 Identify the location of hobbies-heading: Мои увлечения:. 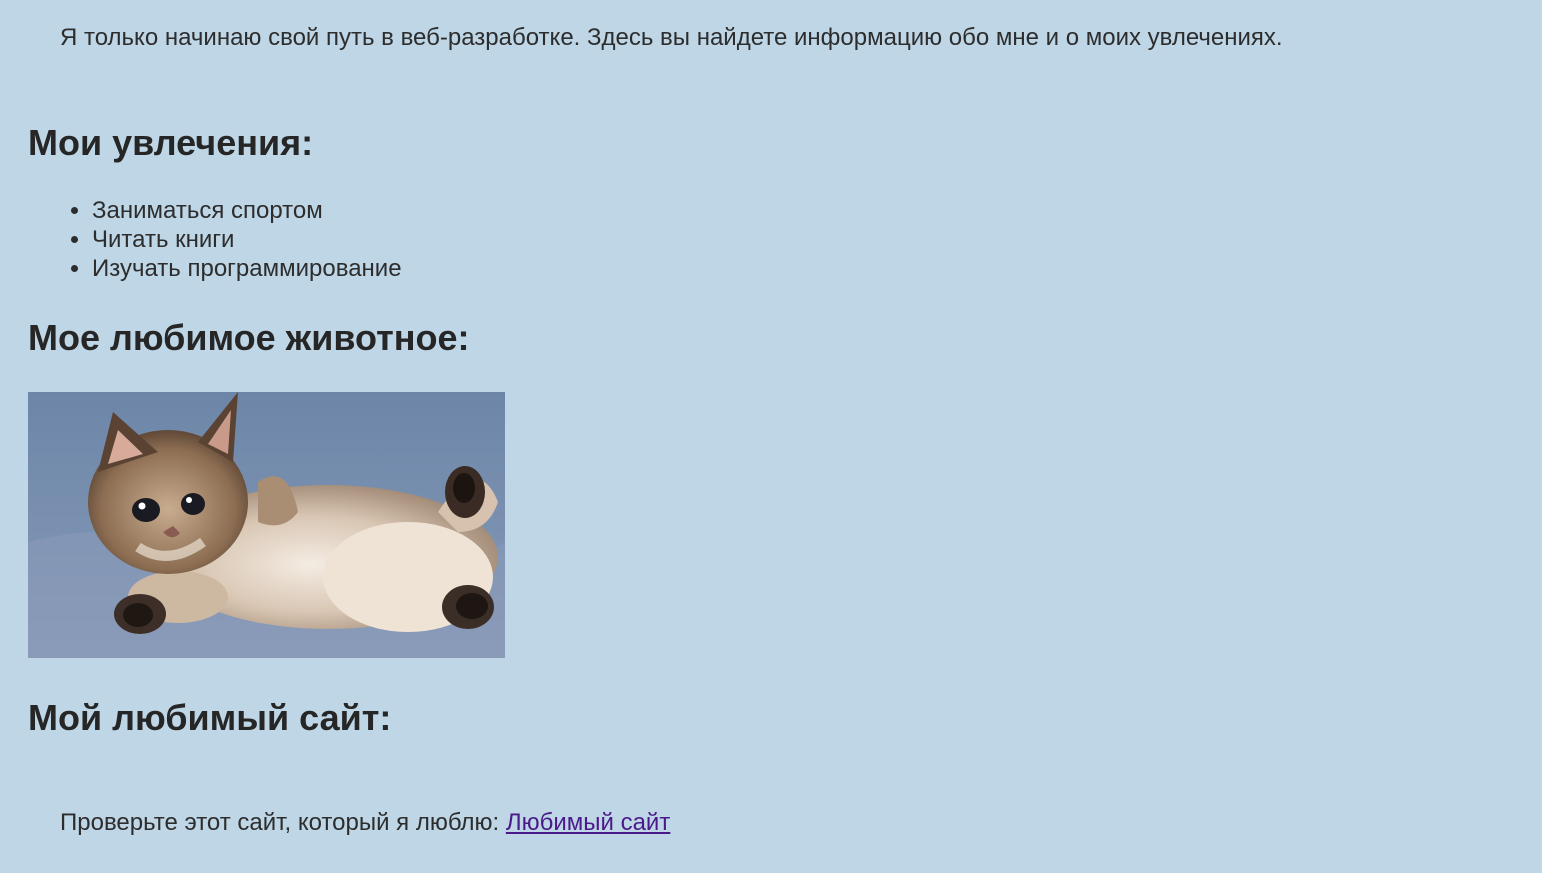
(171, 142).